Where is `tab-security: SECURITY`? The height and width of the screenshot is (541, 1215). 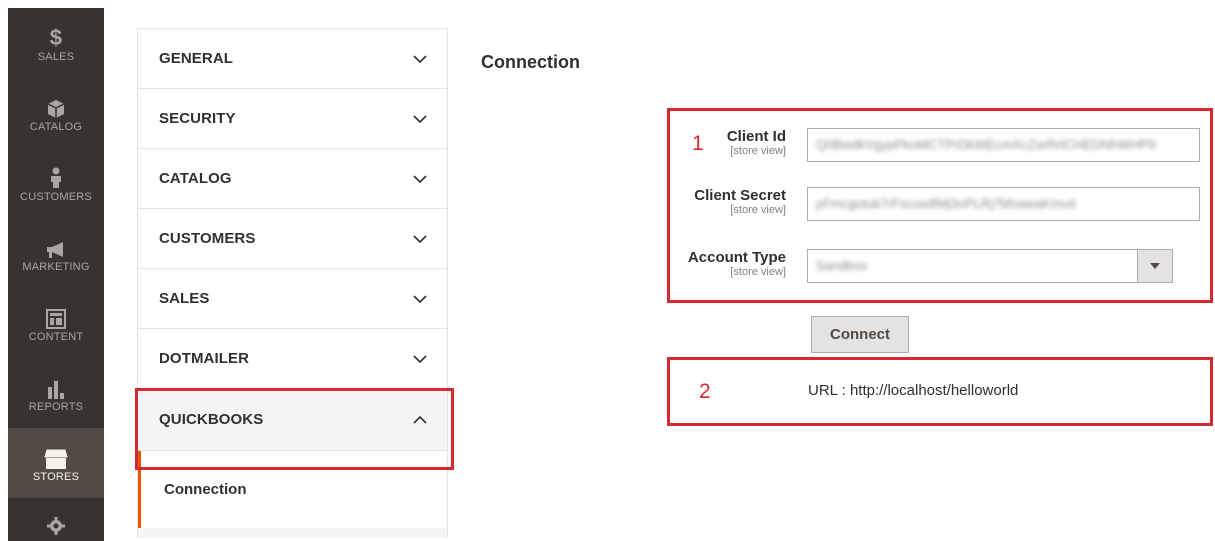 tab-security: SECURITY is located at coordinates (292, 119).